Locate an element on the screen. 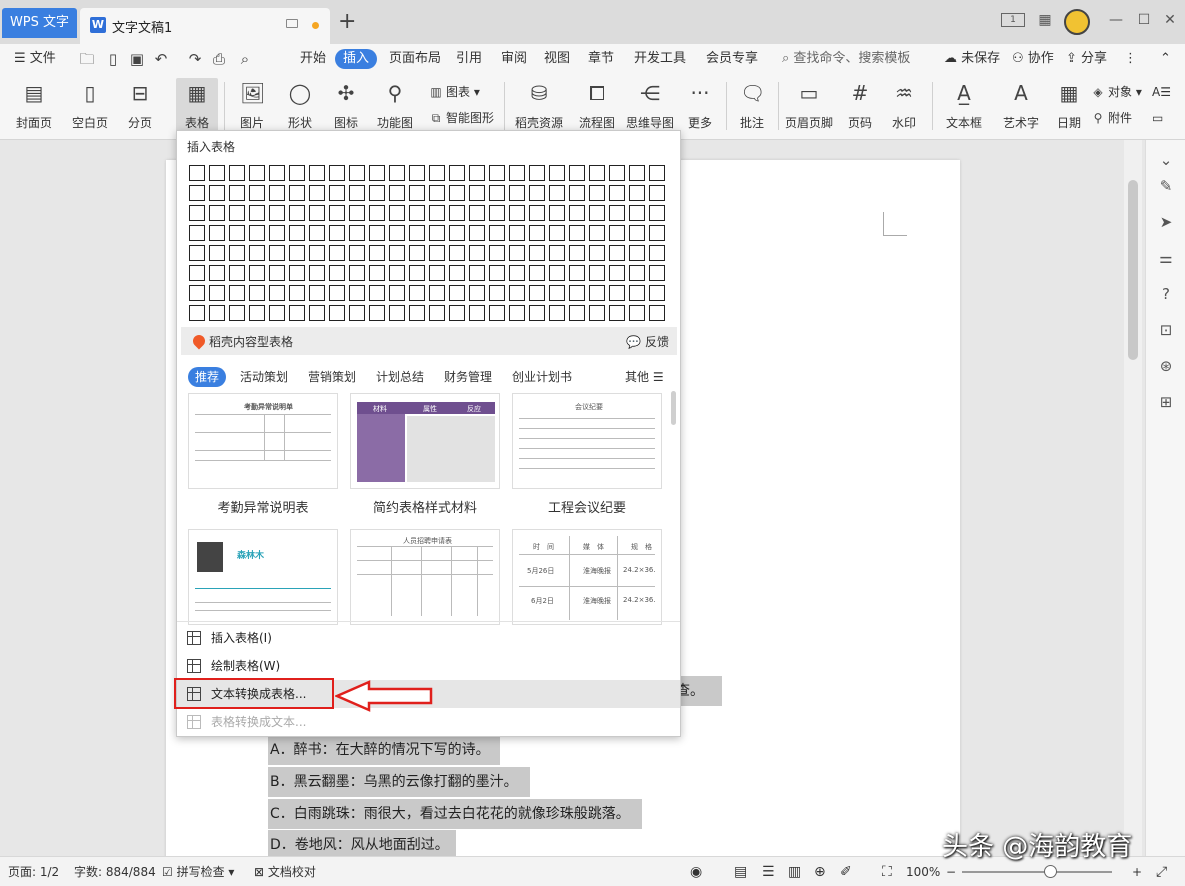  tab-page-layout: 页面布局 is located at coordinates (415, 59).